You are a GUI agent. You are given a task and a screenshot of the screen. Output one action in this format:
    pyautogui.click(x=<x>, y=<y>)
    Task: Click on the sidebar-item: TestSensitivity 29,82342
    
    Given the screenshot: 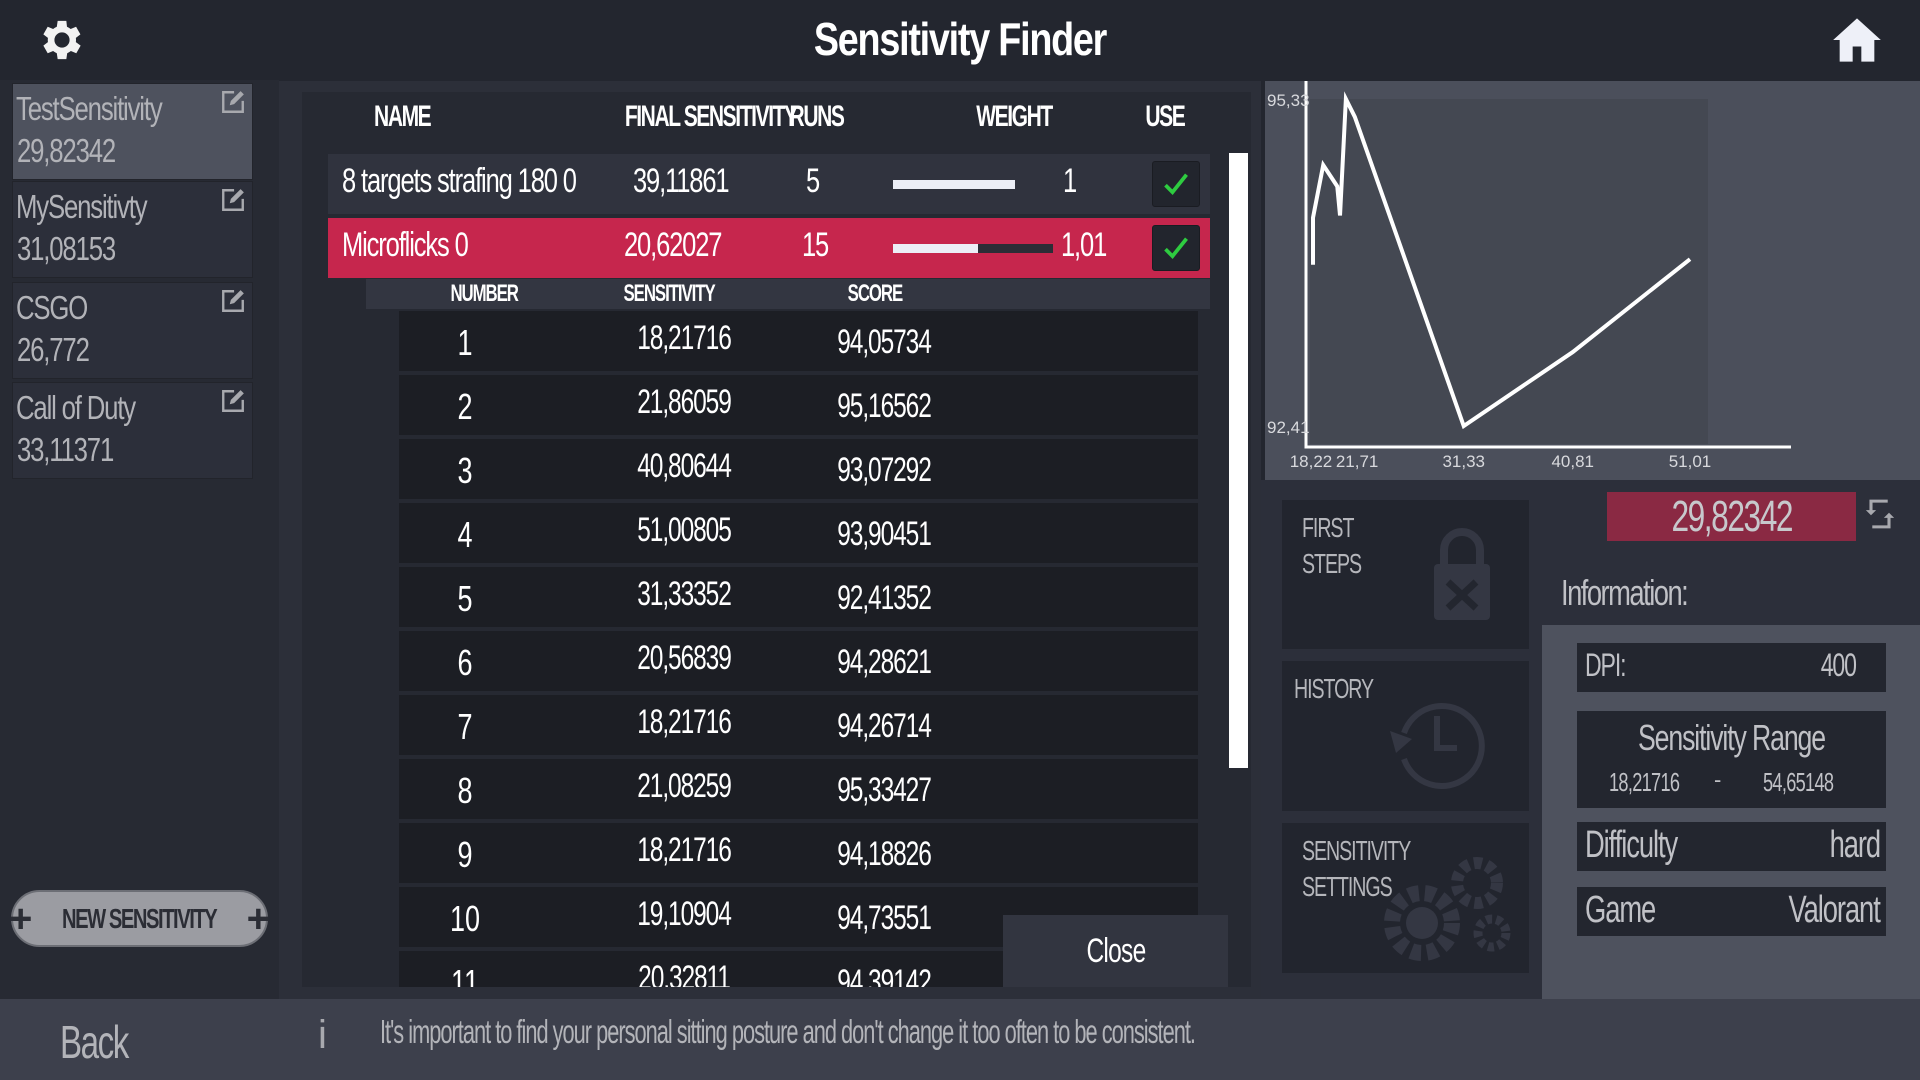 What is the action you would take?
    pyautogui.click(x=132, y=131)
    